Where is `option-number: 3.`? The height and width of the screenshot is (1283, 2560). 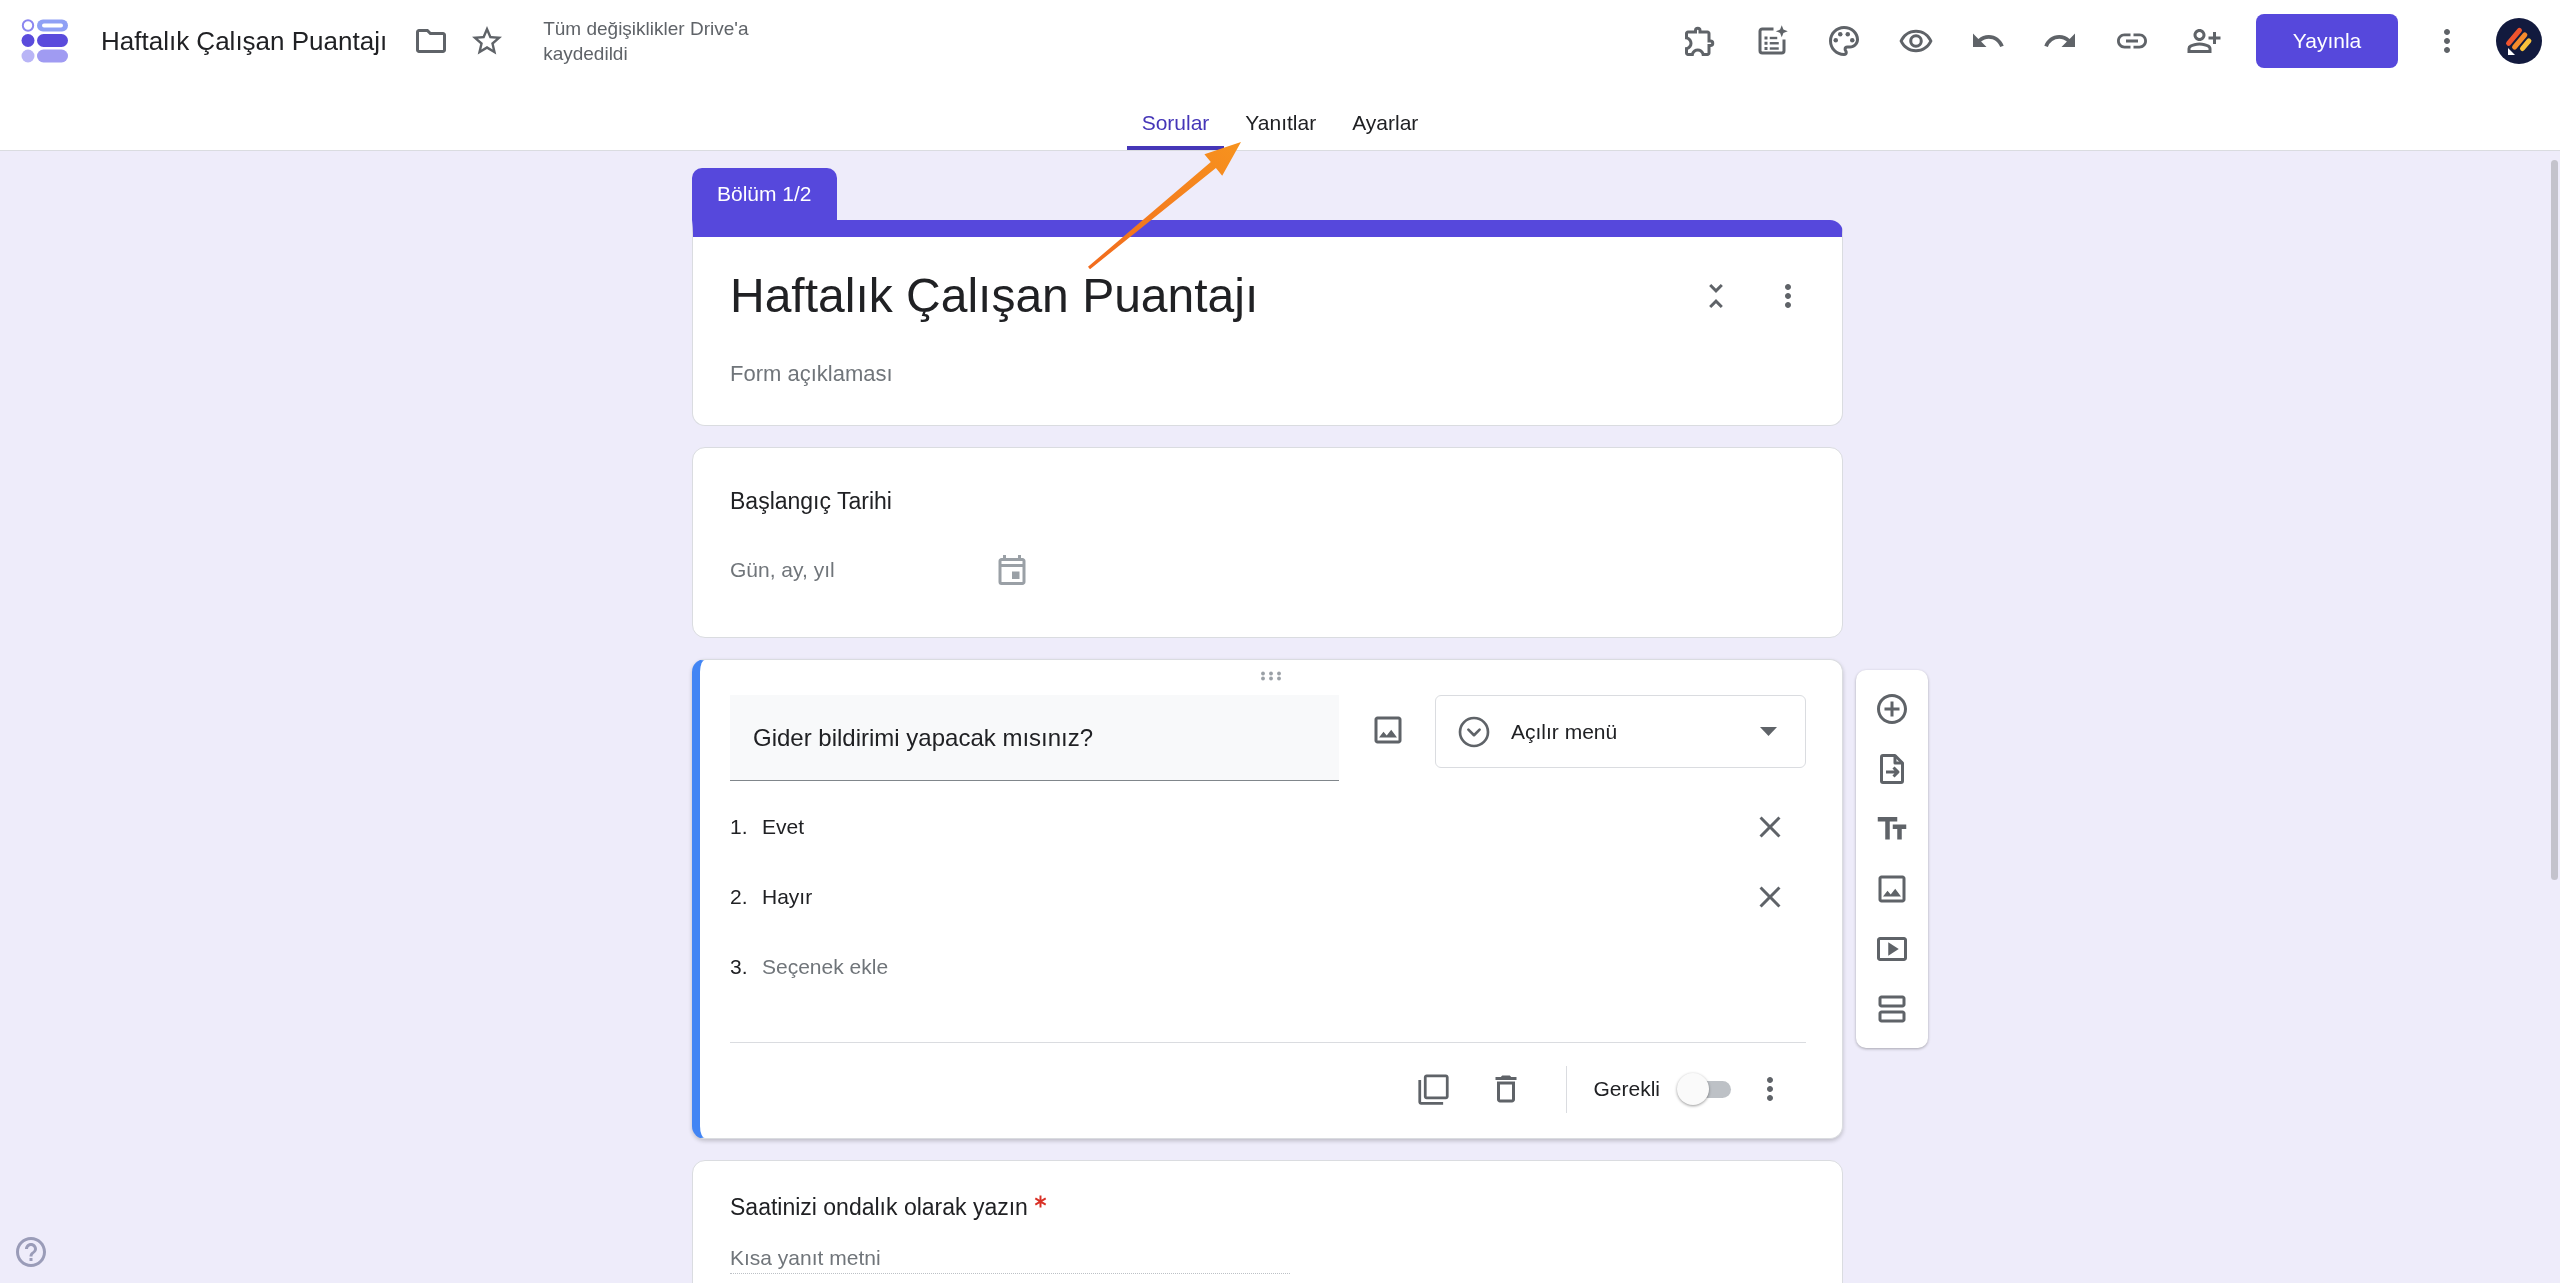
option-number: 3. is located at coordinates (739, 967).